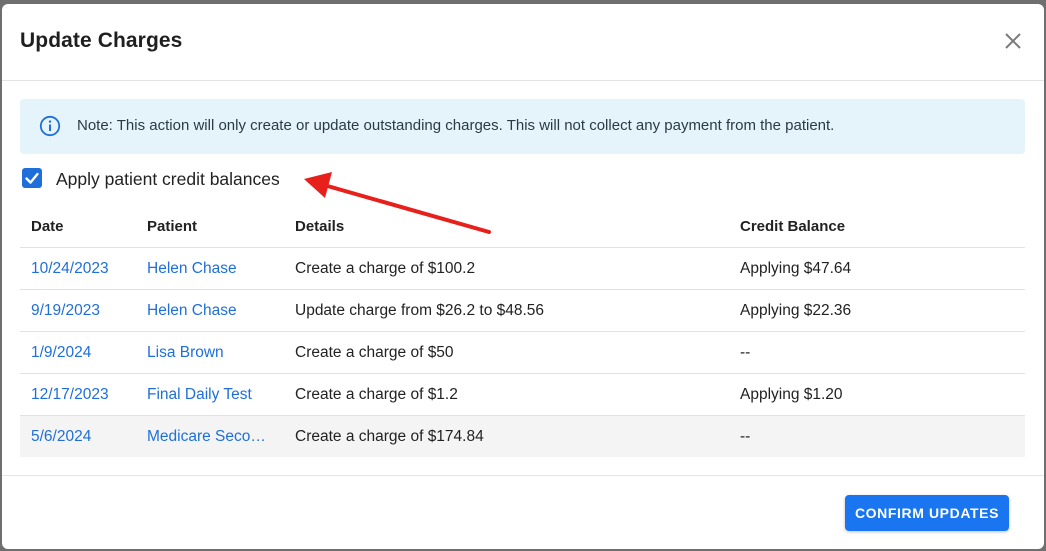 The width and height of the screenshot is (1046, 551). I want to click on dialog-footer: CONFIRM UPDATES, so click(523, 512).